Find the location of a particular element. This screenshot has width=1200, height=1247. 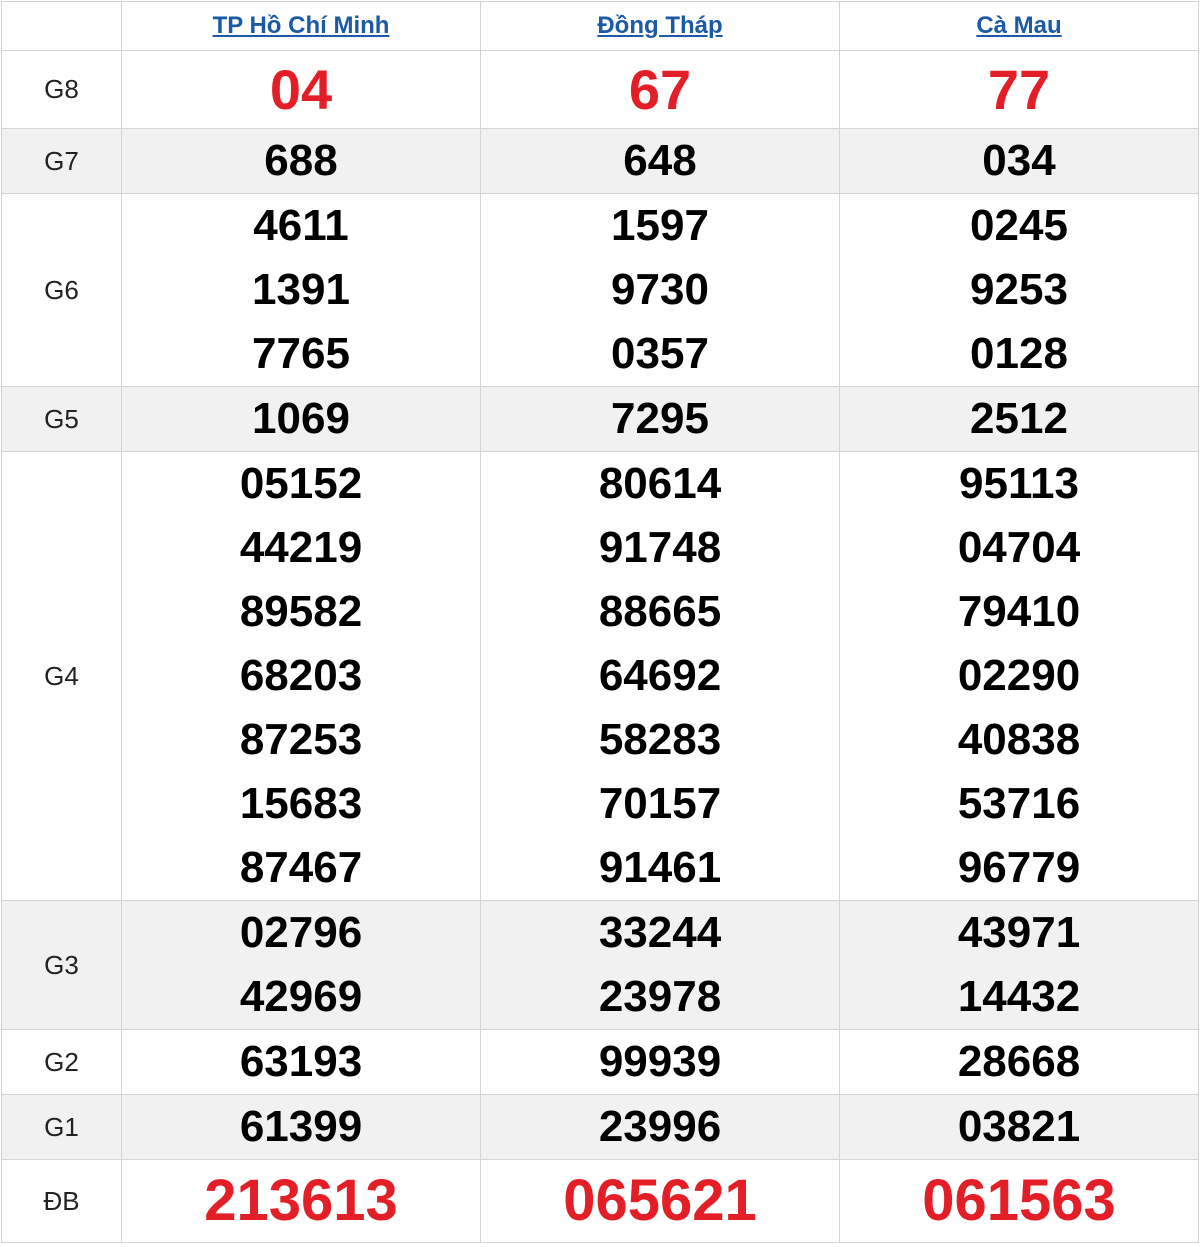

result-number: 9730 is located at coordinates (660, 289).